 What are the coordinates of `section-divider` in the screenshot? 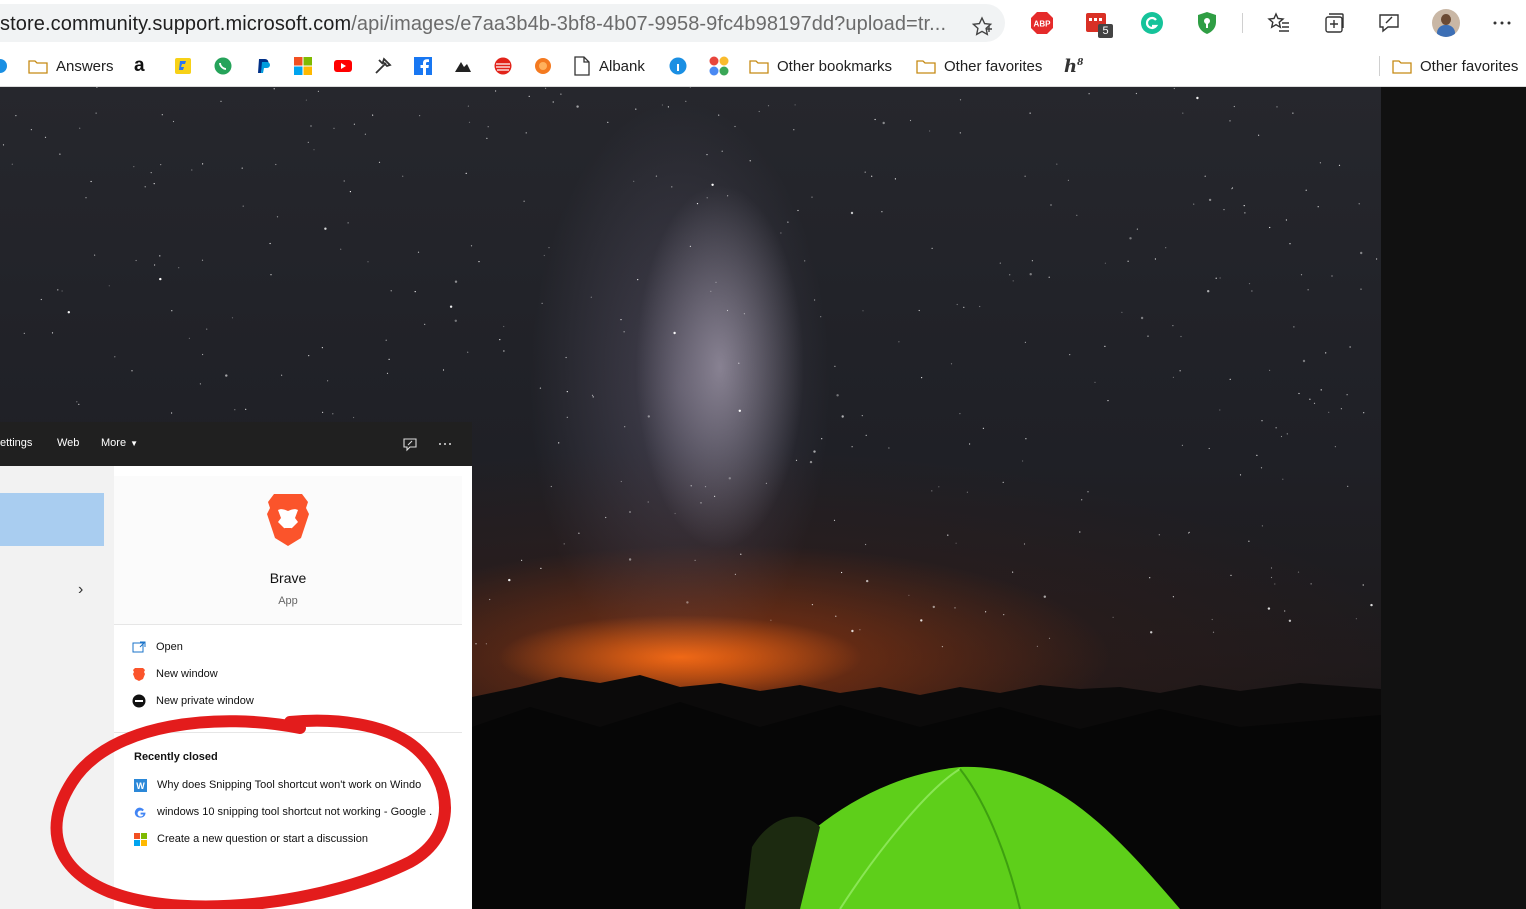 It's located at (288, 732).